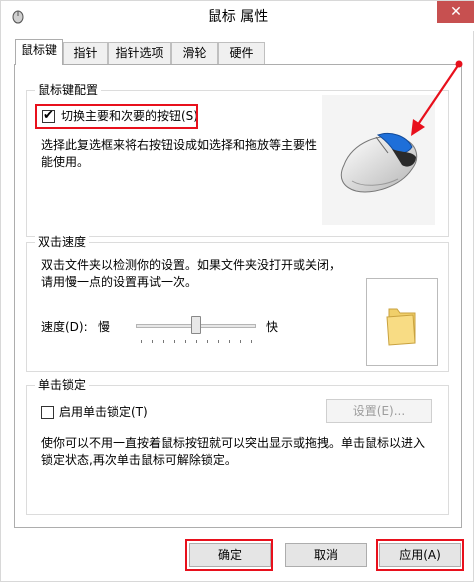 The height and width of the screenshot is (582, 474). I want to click on close-icon: ✕, so click(456, 12).